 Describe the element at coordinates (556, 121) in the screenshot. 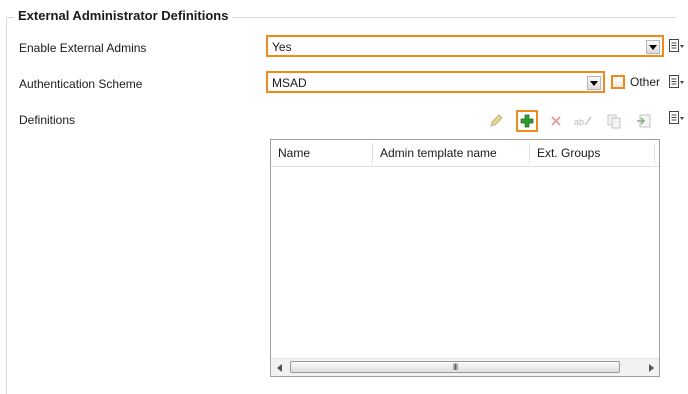

I see `delete-icon` at that location.